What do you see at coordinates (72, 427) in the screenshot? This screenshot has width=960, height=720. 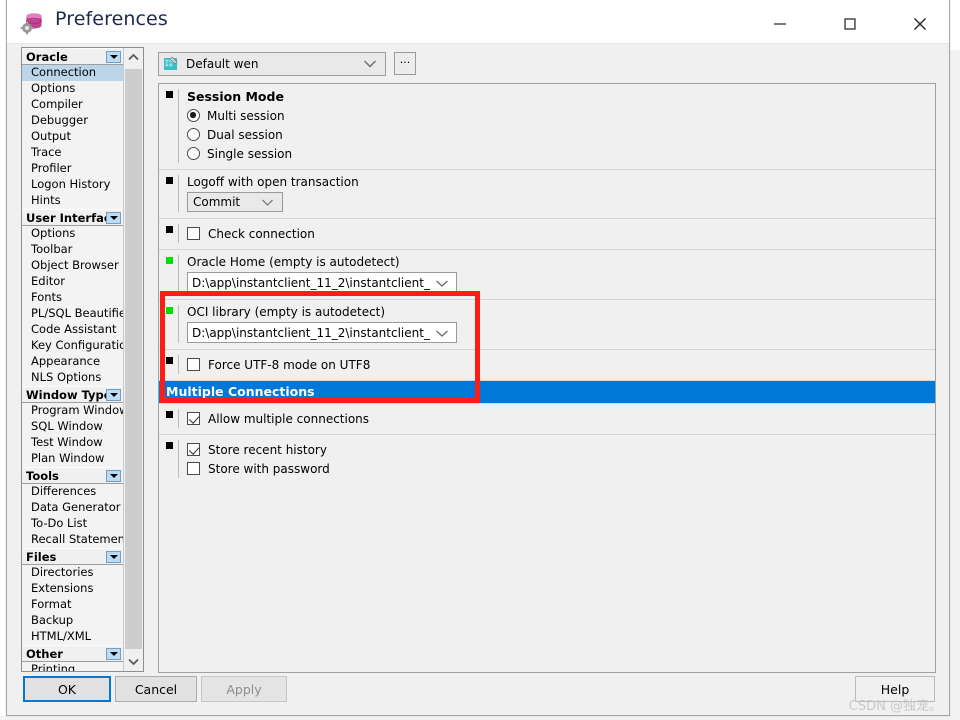 I see `sidebar-item-sql-window: SQL Window` at bounding box center [72, 427].